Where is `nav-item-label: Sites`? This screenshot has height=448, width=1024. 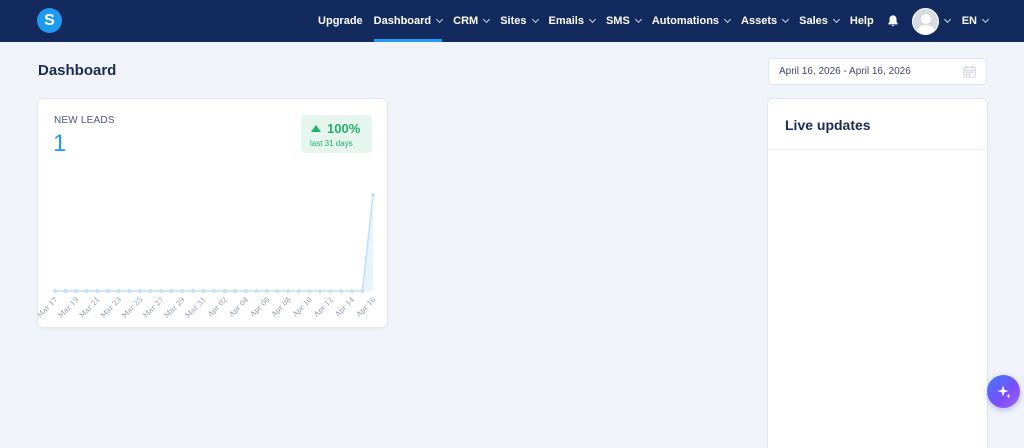 nav-item-label: Sites is located at coordinates (513, 21).